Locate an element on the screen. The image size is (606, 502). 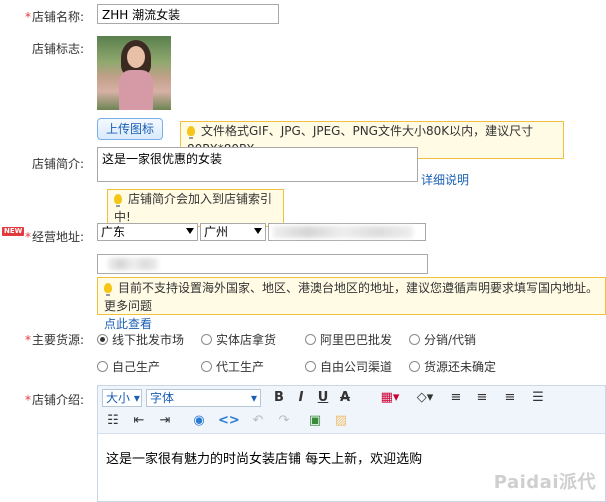
list-icon: ☰ is located at coordinates (538, 398).